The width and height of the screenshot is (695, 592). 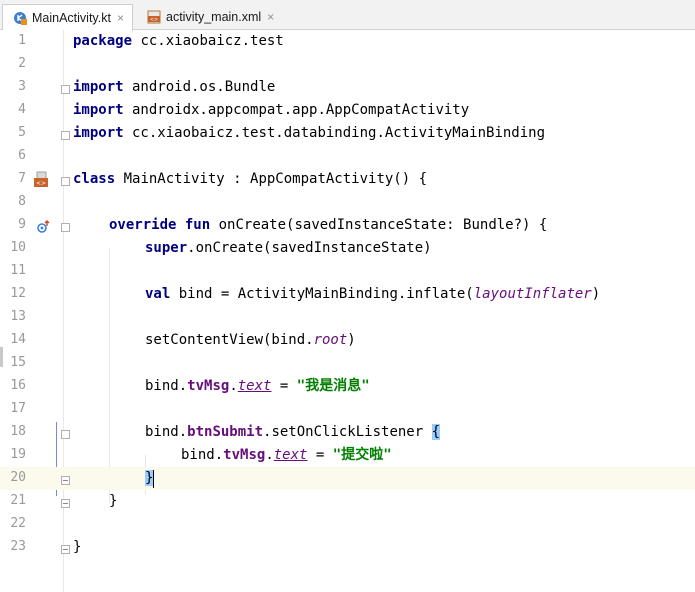 What do you see at coordinates (208, 386) in the screenshot?
I see `property: tvMsg` at bounding box center [208, 386].